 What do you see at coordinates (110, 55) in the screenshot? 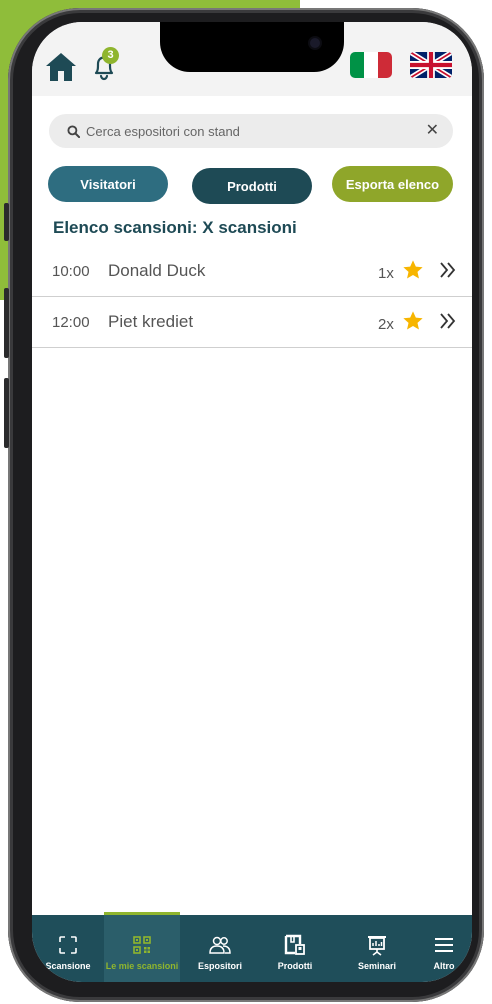
I see `notification-count-badge: 3` at bounding box center [110, 55].